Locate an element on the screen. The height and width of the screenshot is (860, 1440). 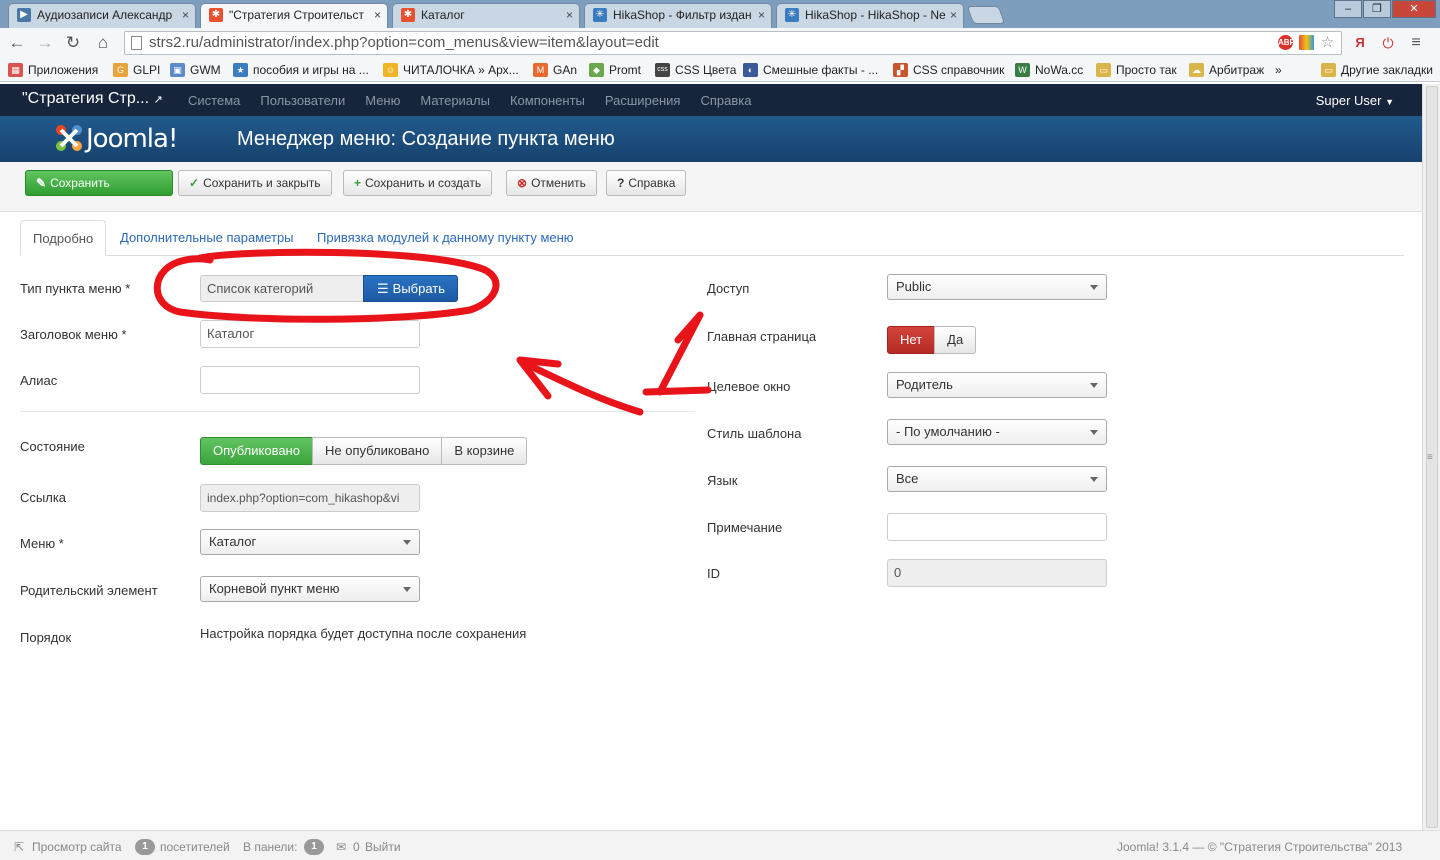
save-button: ✎ Сохранить is located at coordinates (99, 183).